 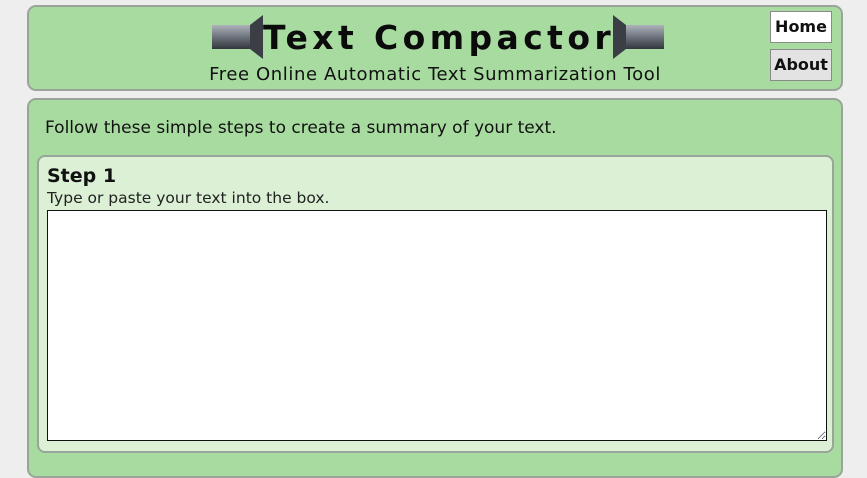 What do you see at coordinates (801, 27) in the screenshot?
I see `home-button: Home` at bounding box center [801, 27].